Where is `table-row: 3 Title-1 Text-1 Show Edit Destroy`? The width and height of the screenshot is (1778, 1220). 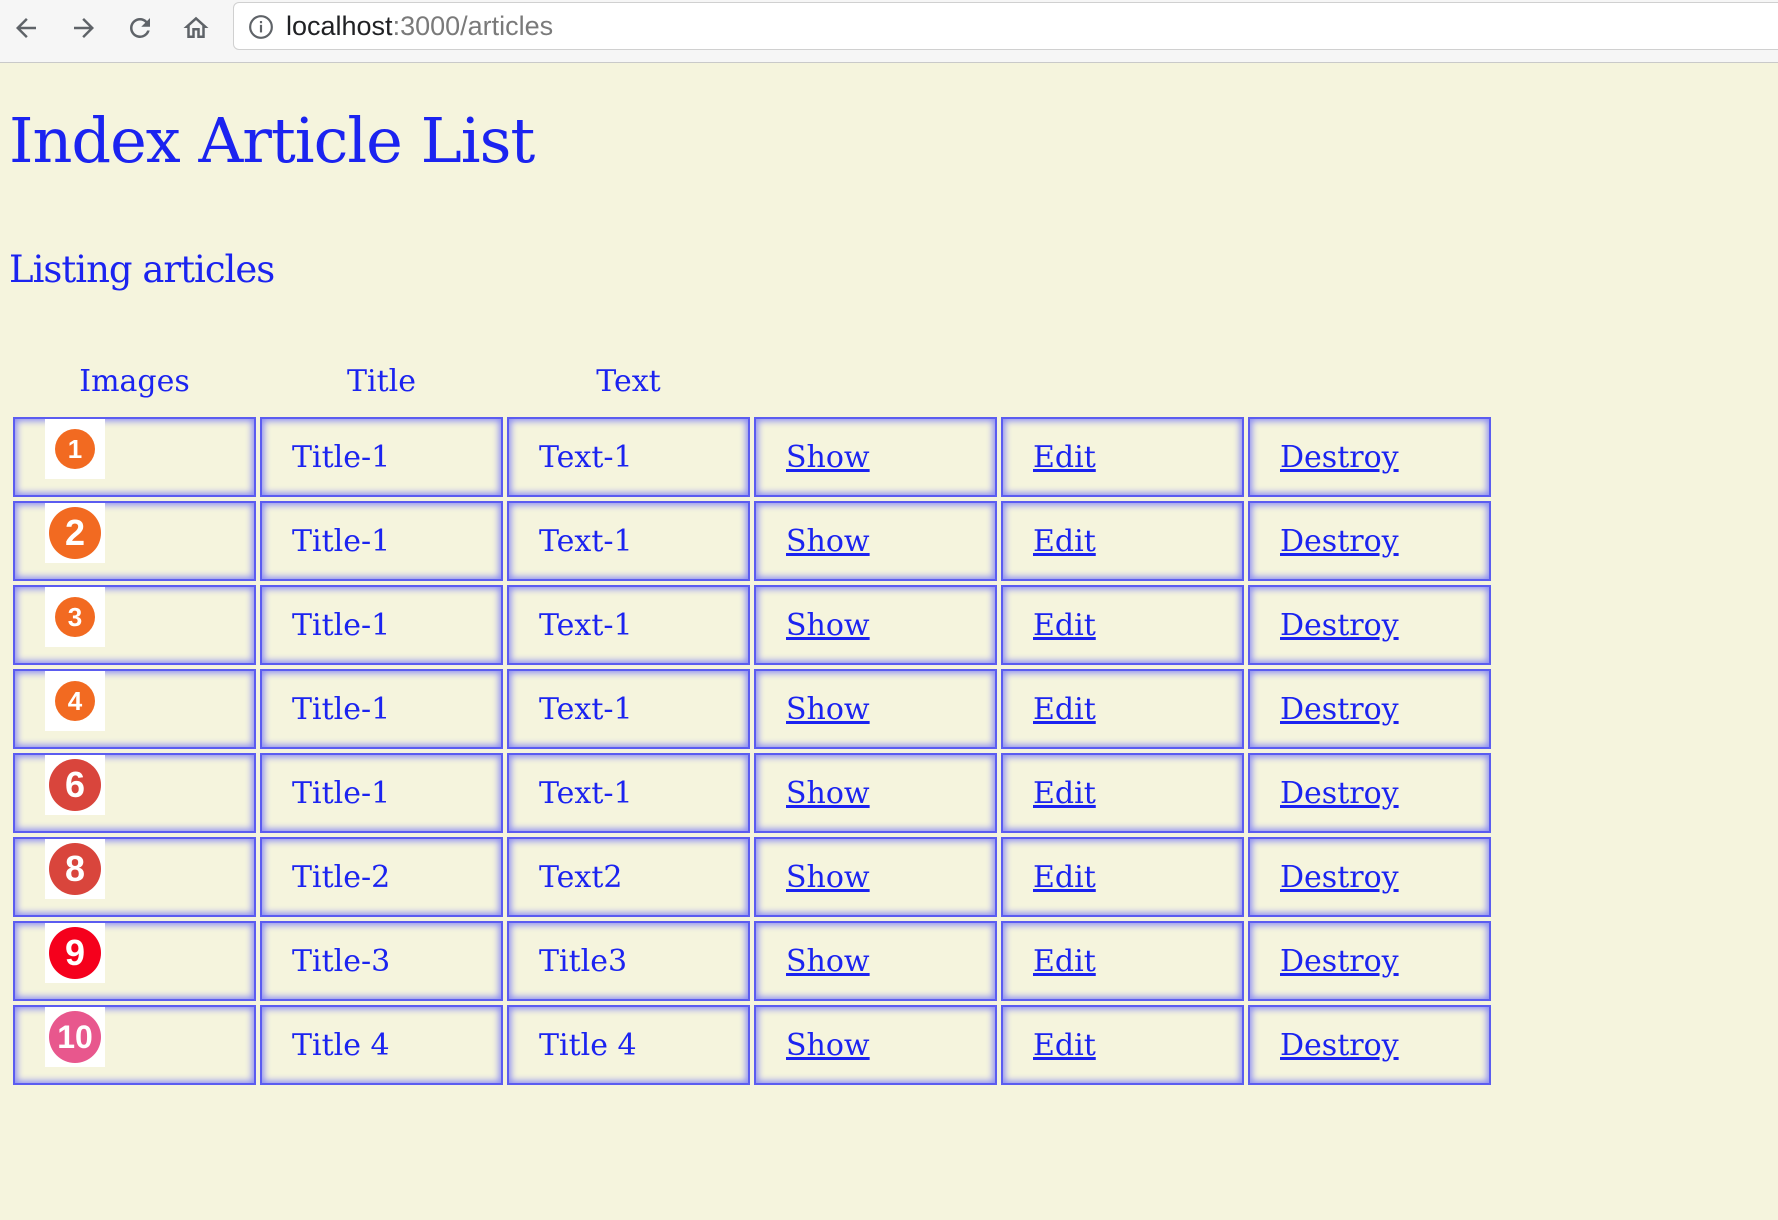 table-row: 3 Title-1 Text-1 Show Edit Destroy is located at coordinates (752, 625).